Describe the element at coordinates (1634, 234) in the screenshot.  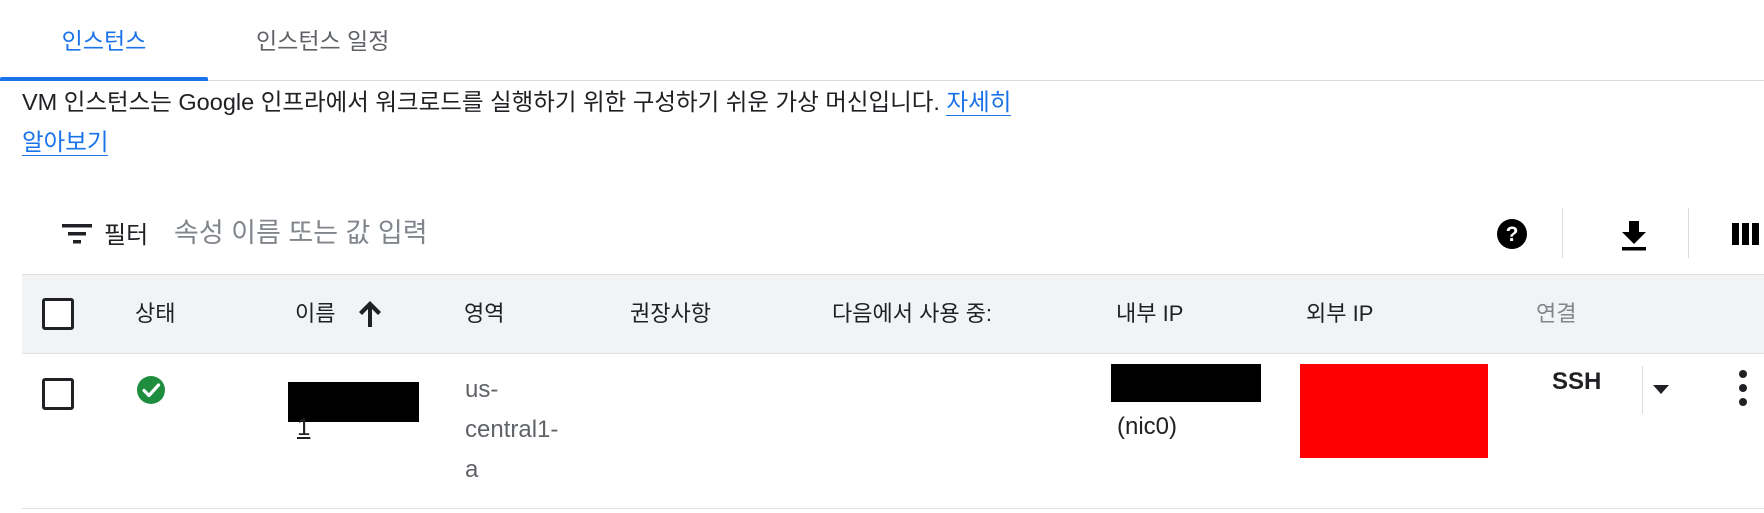
I see `download-icon` at that location.